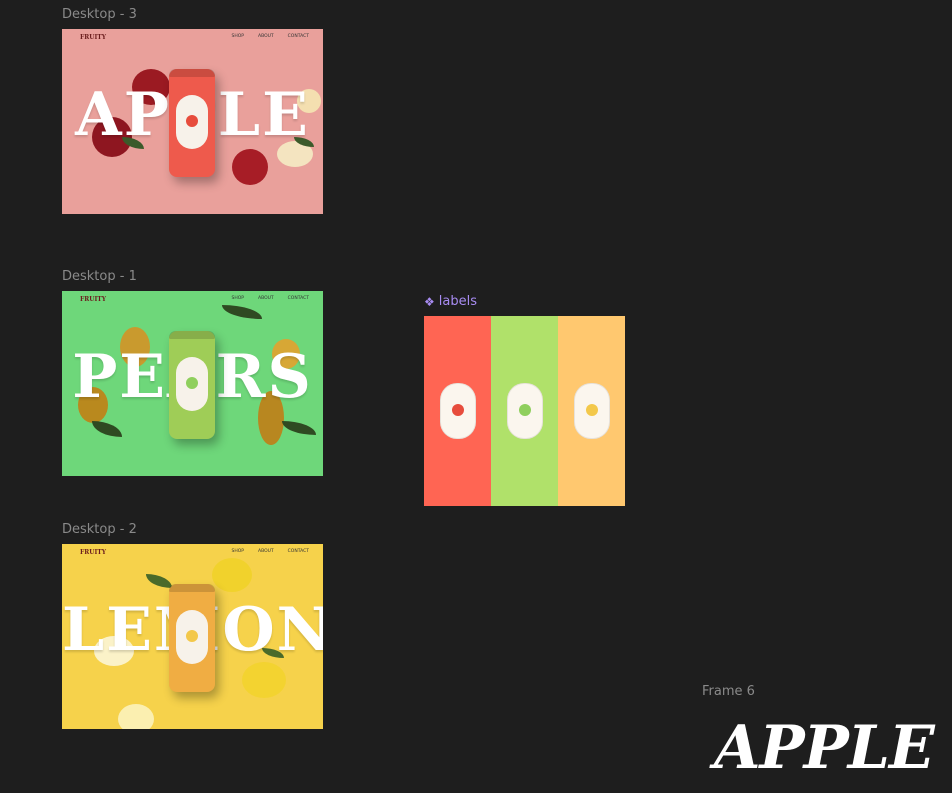 Image resolution: width=952 pixels, height=793 pixels. I want to click on component-icon: ❖, so click(429, 301).